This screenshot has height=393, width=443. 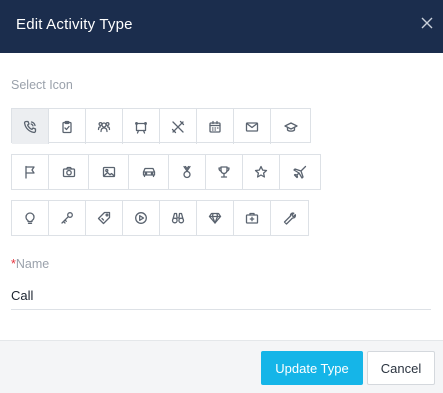 What do you see at coordinates (221, 26) in the screenshot?
I see `dialog-header: Edit Activity Type` at bounding box center [221, 26].